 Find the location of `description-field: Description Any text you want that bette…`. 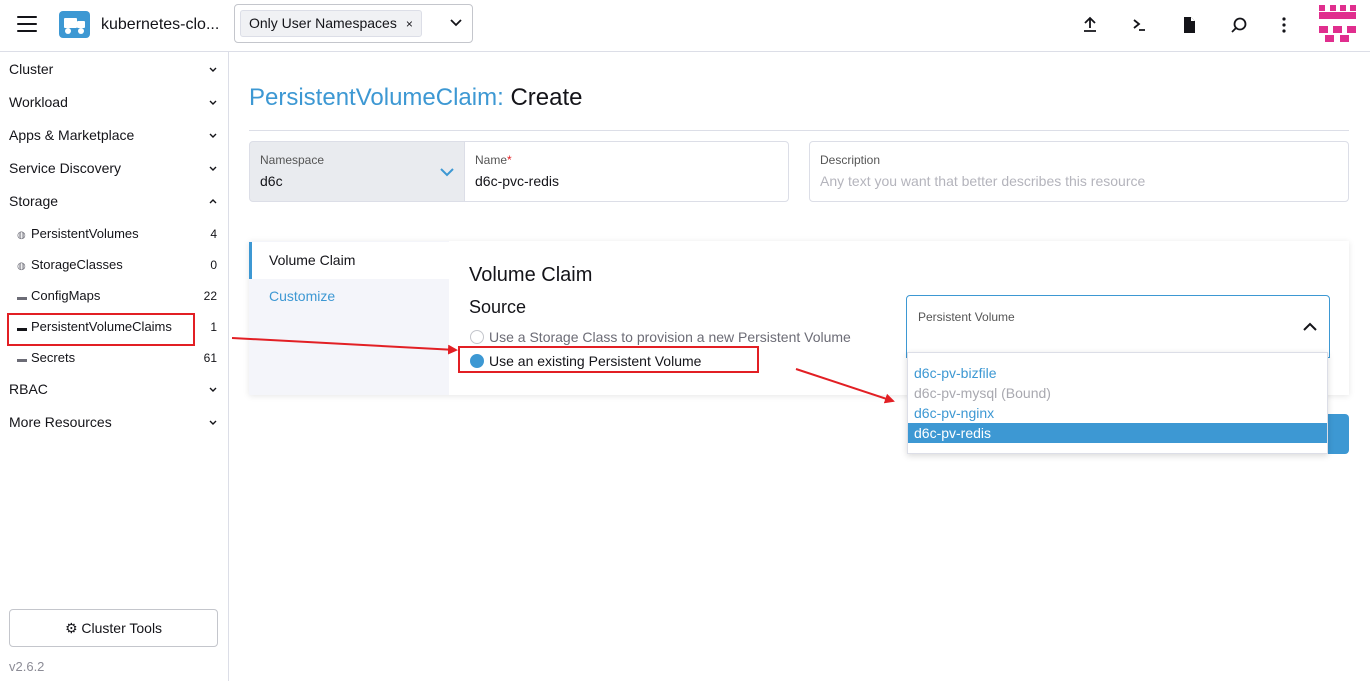

description-field: Description Any text you want that bette… is located at coordinates (1079, 171).